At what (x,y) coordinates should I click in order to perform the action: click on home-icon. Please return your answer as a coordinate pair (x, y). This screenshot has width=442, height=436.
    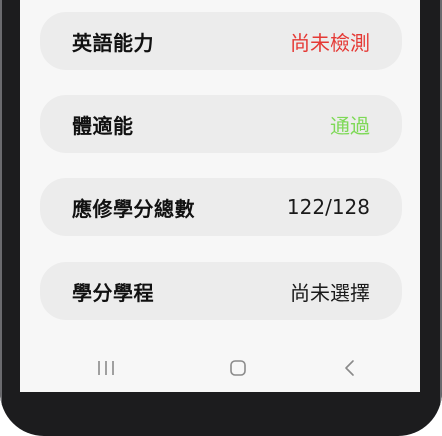
    Looking at the image, I should click on (238, 368).